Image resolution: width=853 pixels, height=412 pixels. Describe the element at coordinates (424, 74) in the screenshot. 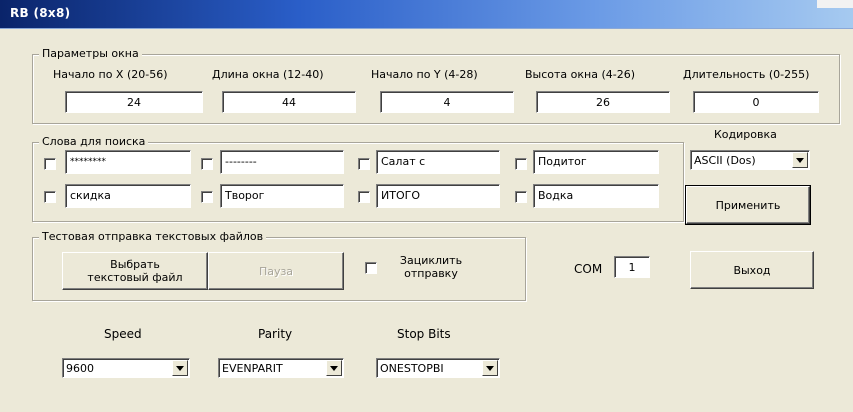

I see `start-y-label: Начало по Y (4-28)` at that location.